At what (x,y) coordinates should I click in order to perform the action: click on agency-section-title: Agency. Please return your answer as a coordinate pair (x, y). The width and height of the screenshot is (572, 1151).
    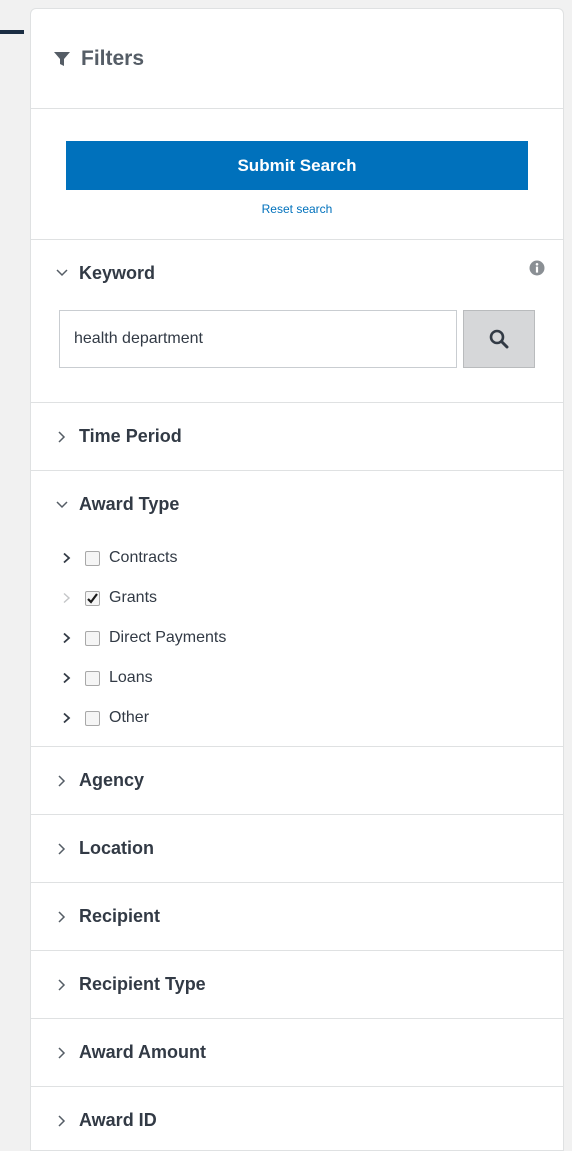
    Looking at the image, I should click on (112, 780).